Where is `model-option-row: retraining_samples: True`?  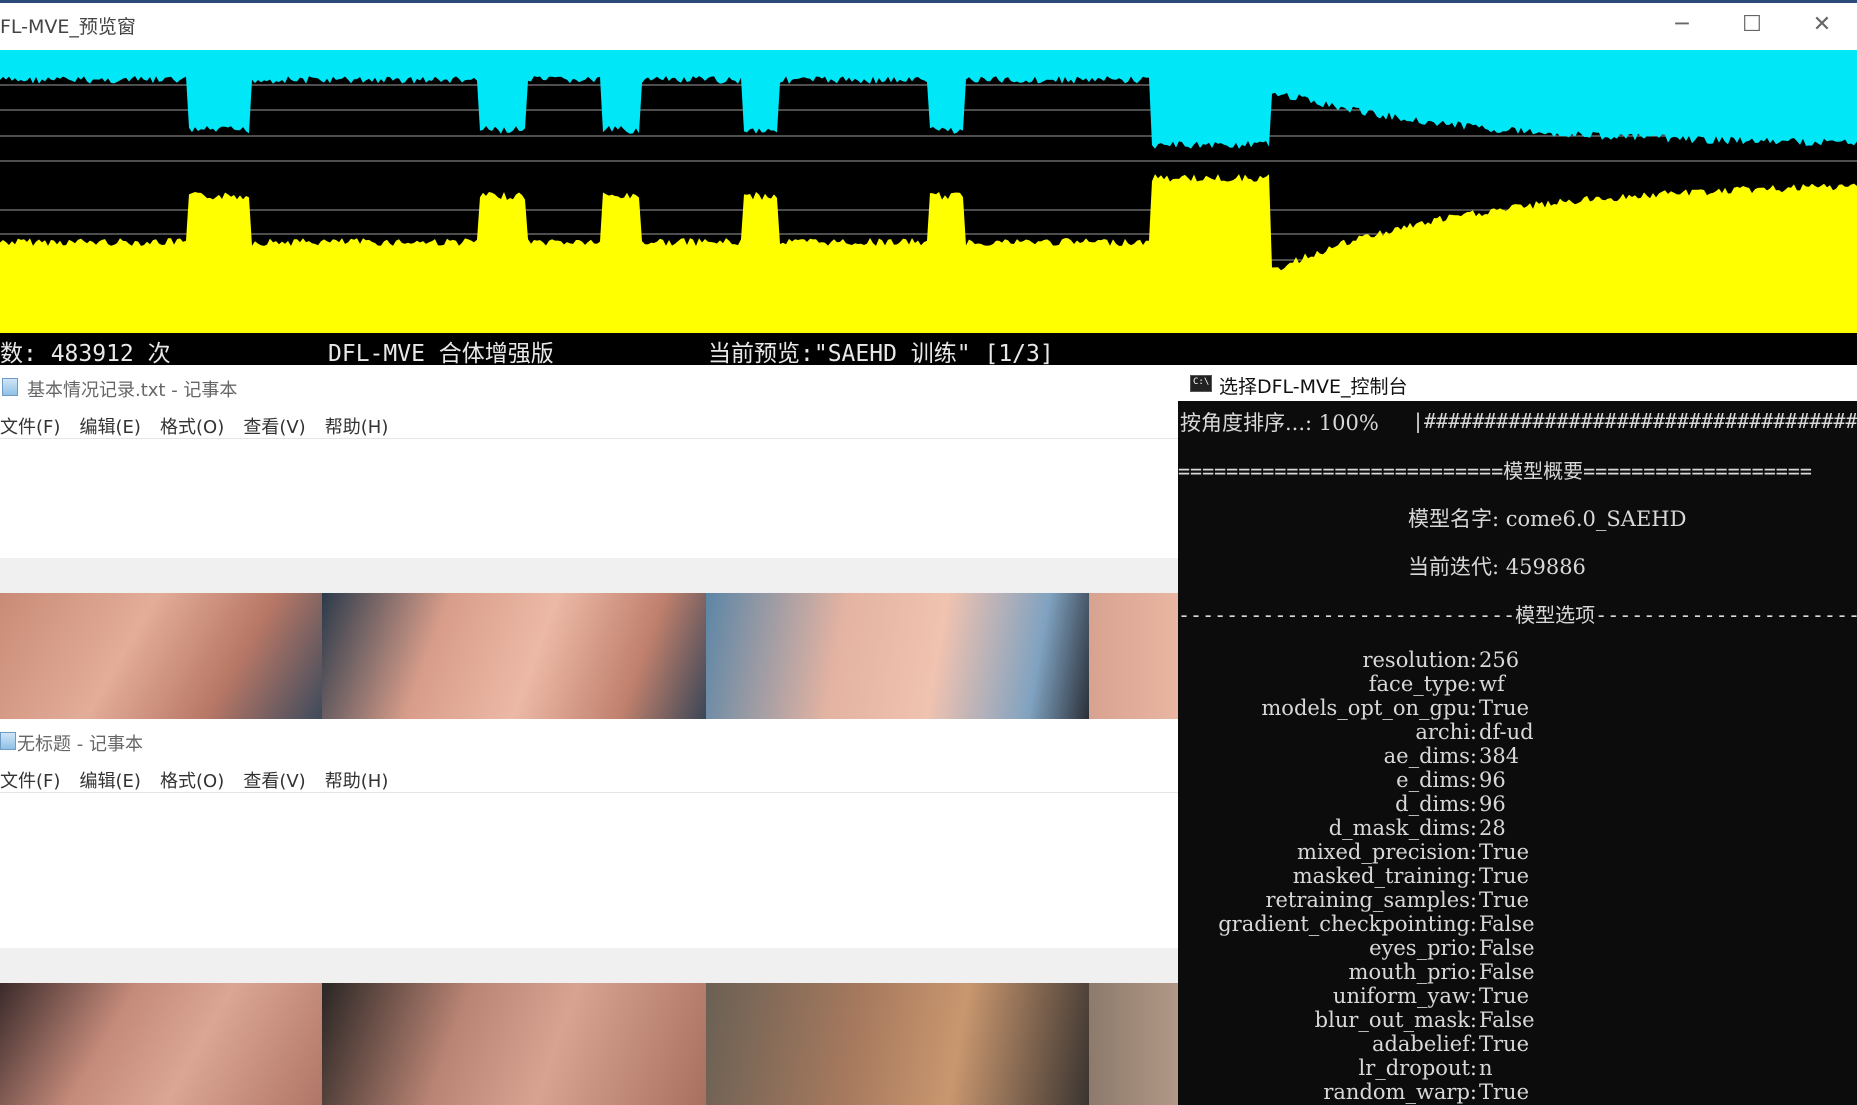 model-option-row: retraining_samples: True is located at coordinates (1517, 900).